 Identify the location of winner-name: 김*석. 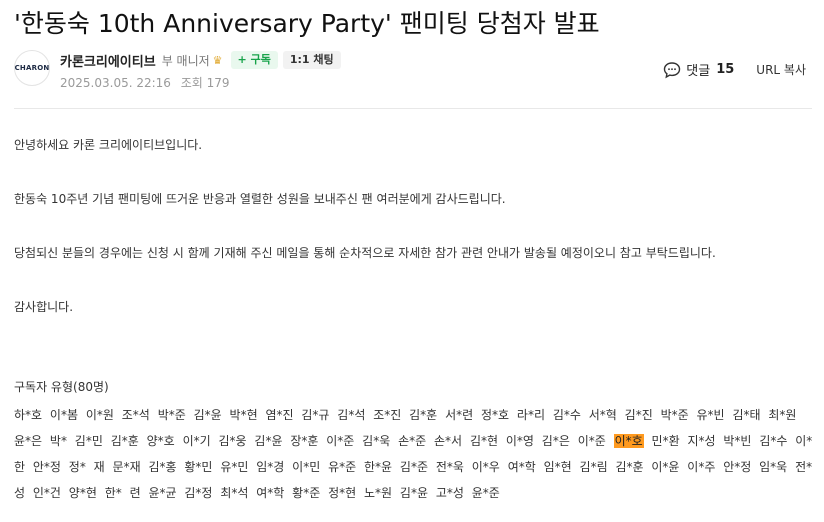
(351, 415).